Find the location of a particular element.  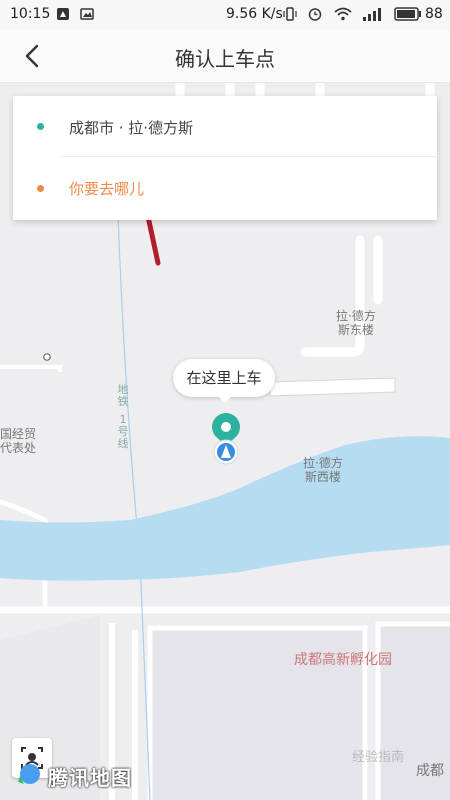

user-location-icon is located at coordinates (226, 452).